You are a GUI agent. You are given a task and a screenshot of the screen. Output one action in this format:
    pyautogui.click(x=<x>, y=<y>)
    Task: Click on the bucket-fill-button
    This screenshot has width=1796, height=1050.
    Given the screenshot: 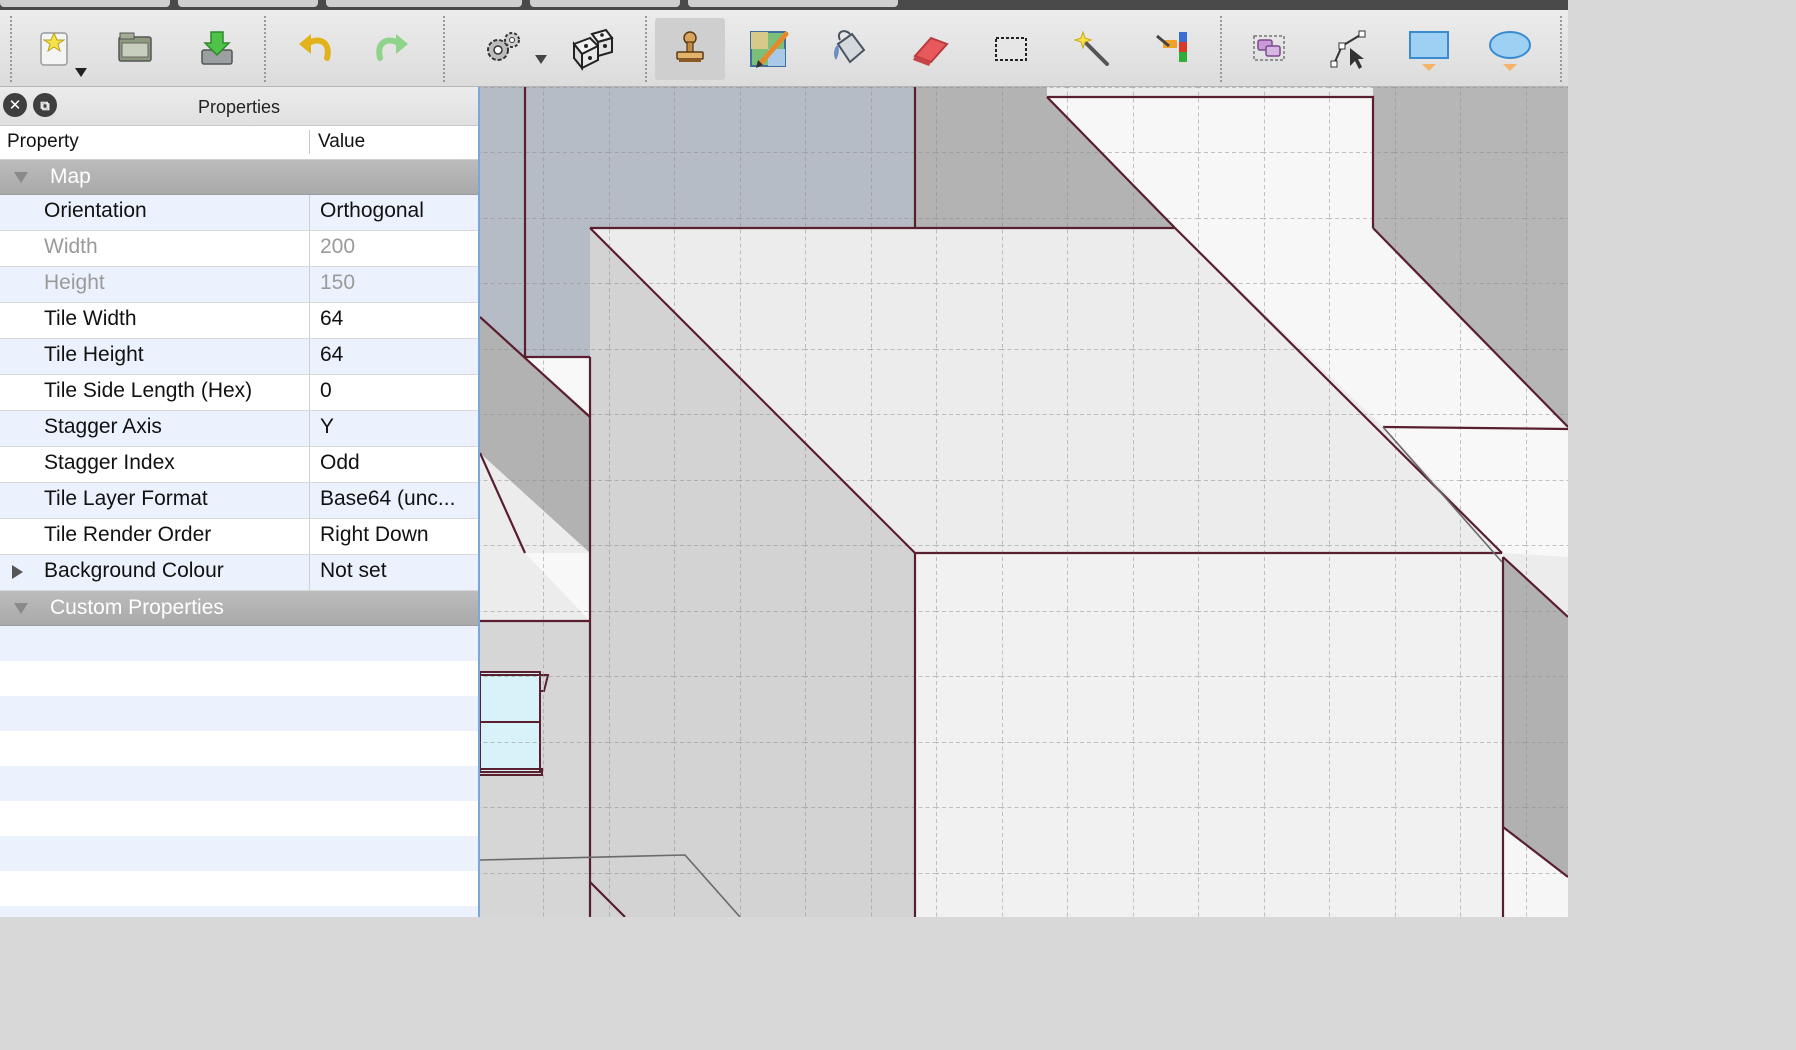 What is the action you would take?
    pyautogui.click(x=849, y=49)
    